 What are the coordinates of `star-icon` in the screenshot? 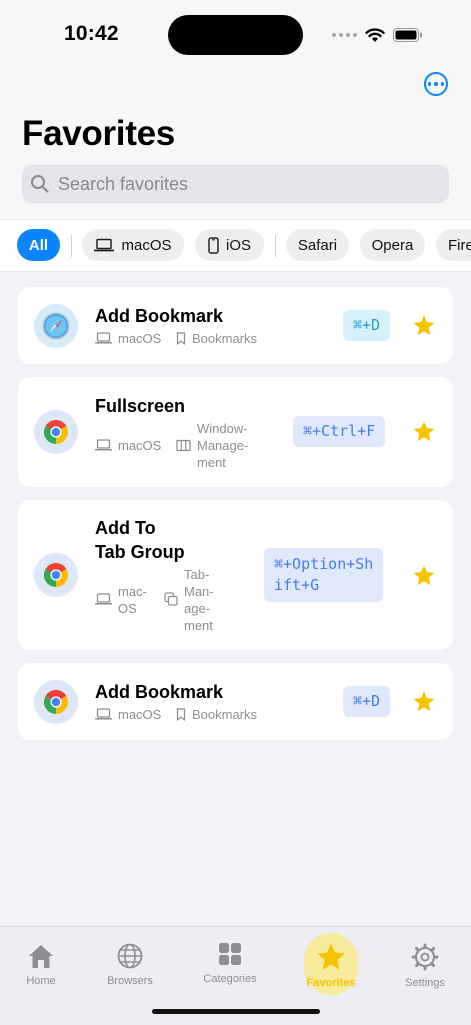 It's located at (331, 956).